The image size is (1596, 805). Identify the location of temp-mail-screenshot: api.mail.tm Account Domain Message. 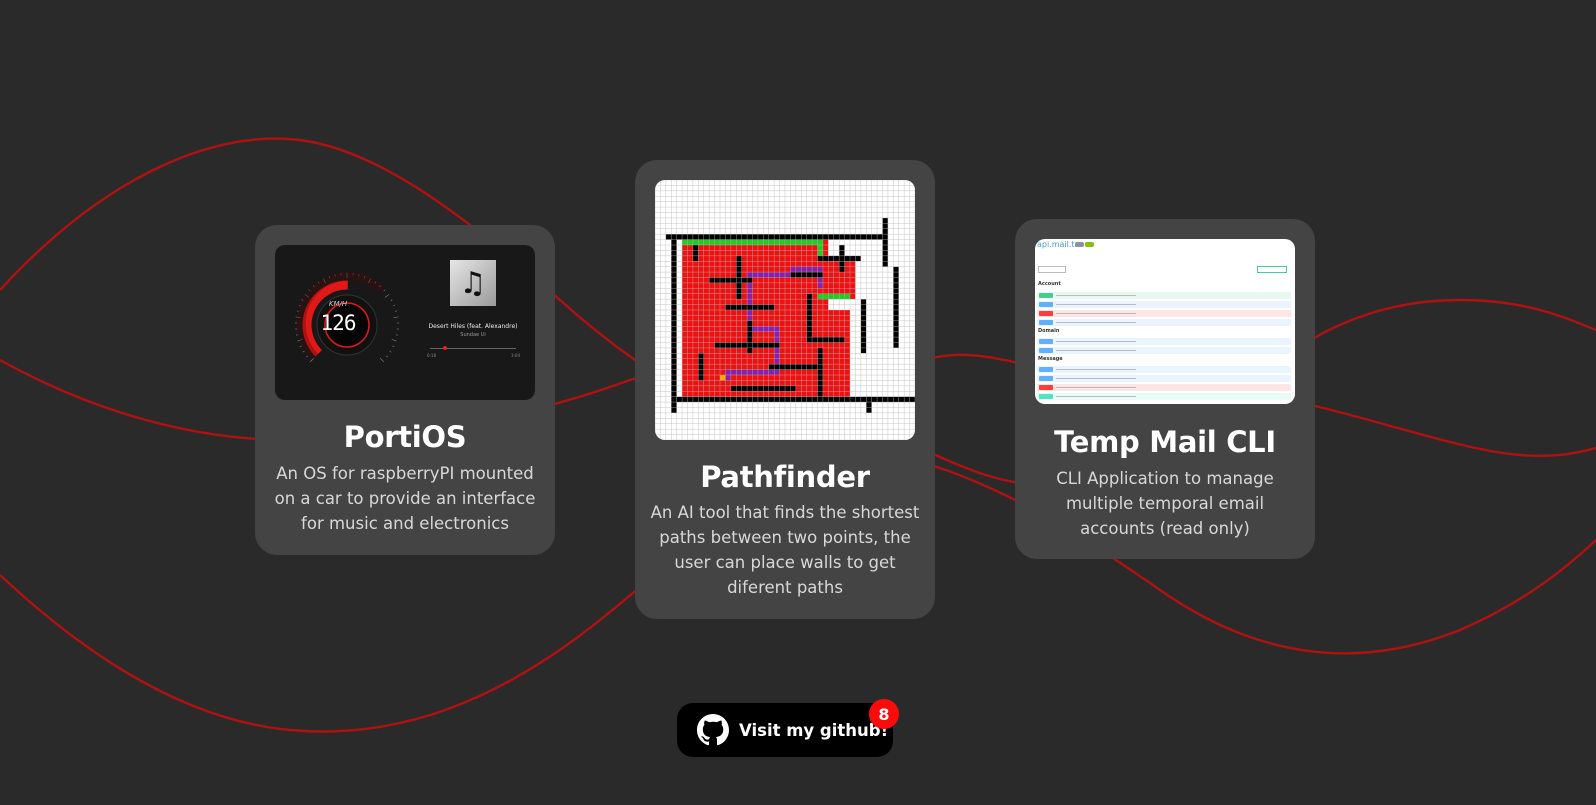
(1165, 321).